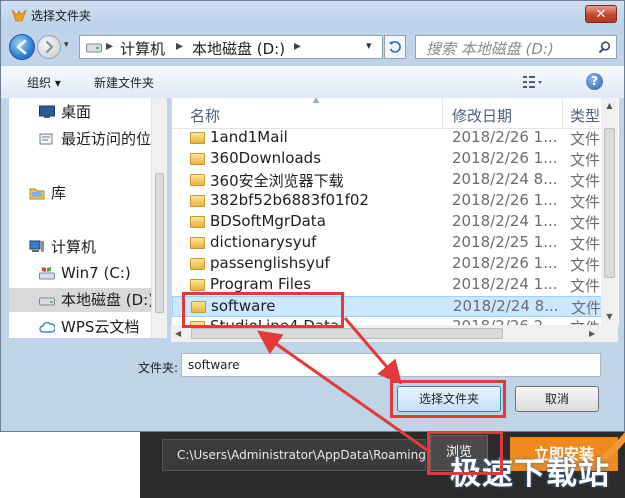 The width and height of the screenshot is (625, 498). Describe the element at coordinates (316, 101) in the screenshot. I see `sort-indicator-icon: ▲` at that location.